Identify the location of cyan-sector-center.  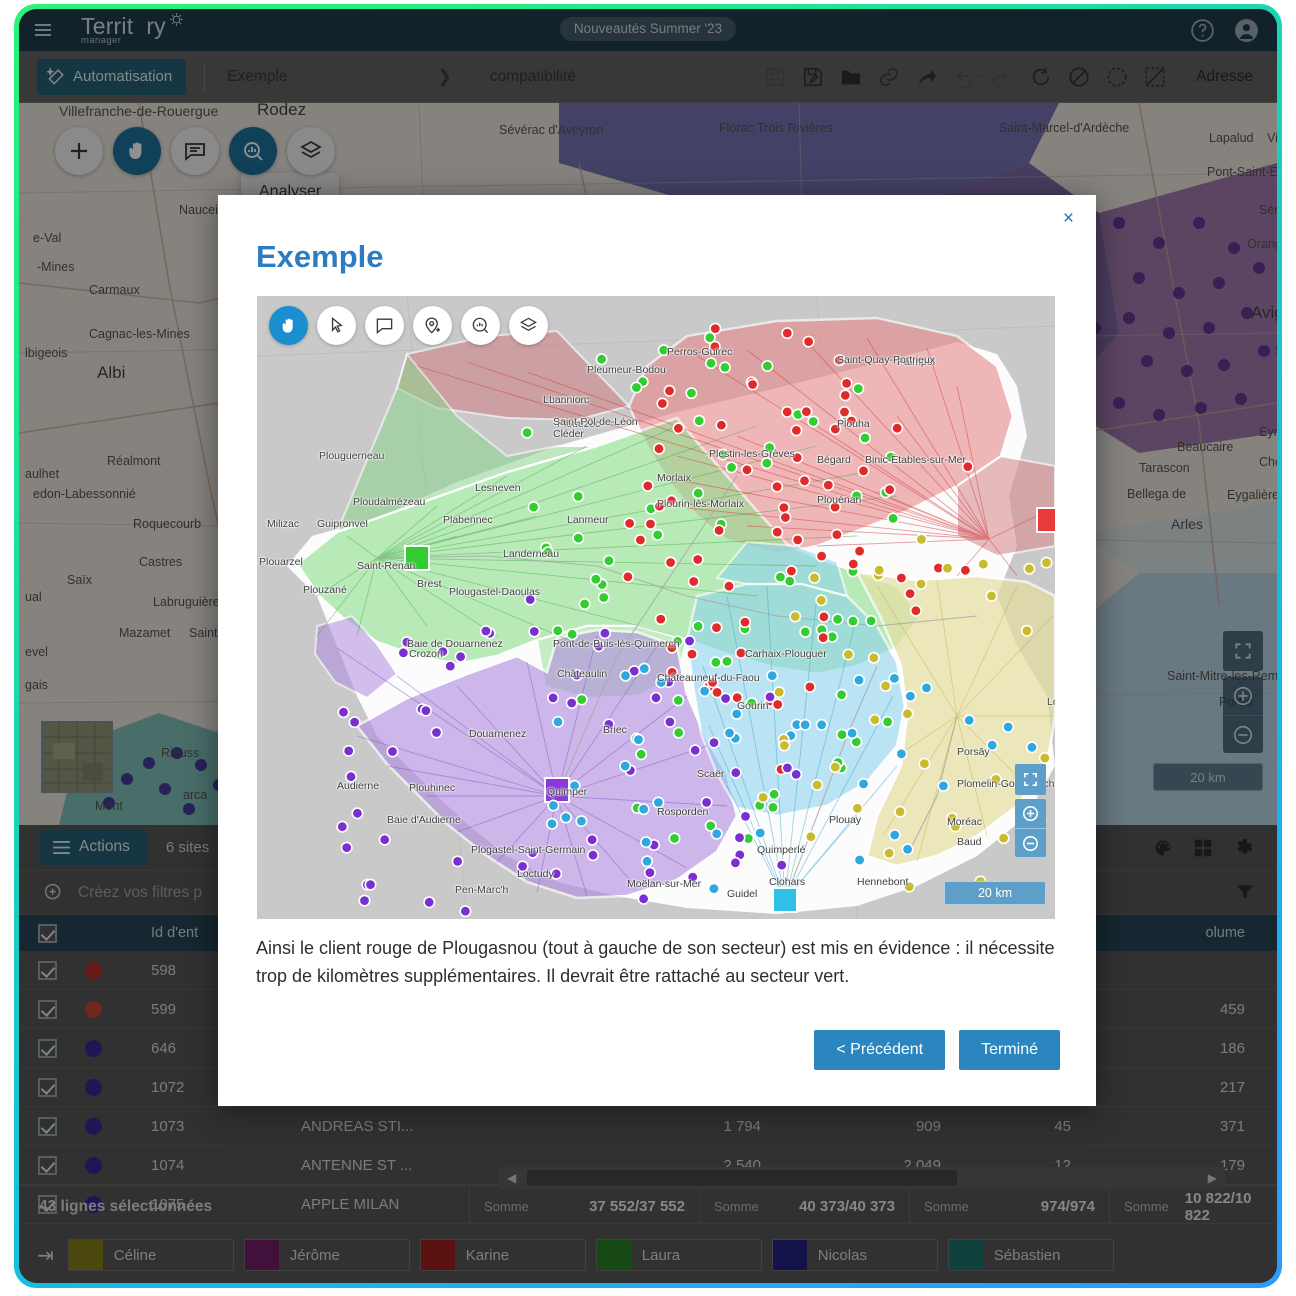
(785, 900).